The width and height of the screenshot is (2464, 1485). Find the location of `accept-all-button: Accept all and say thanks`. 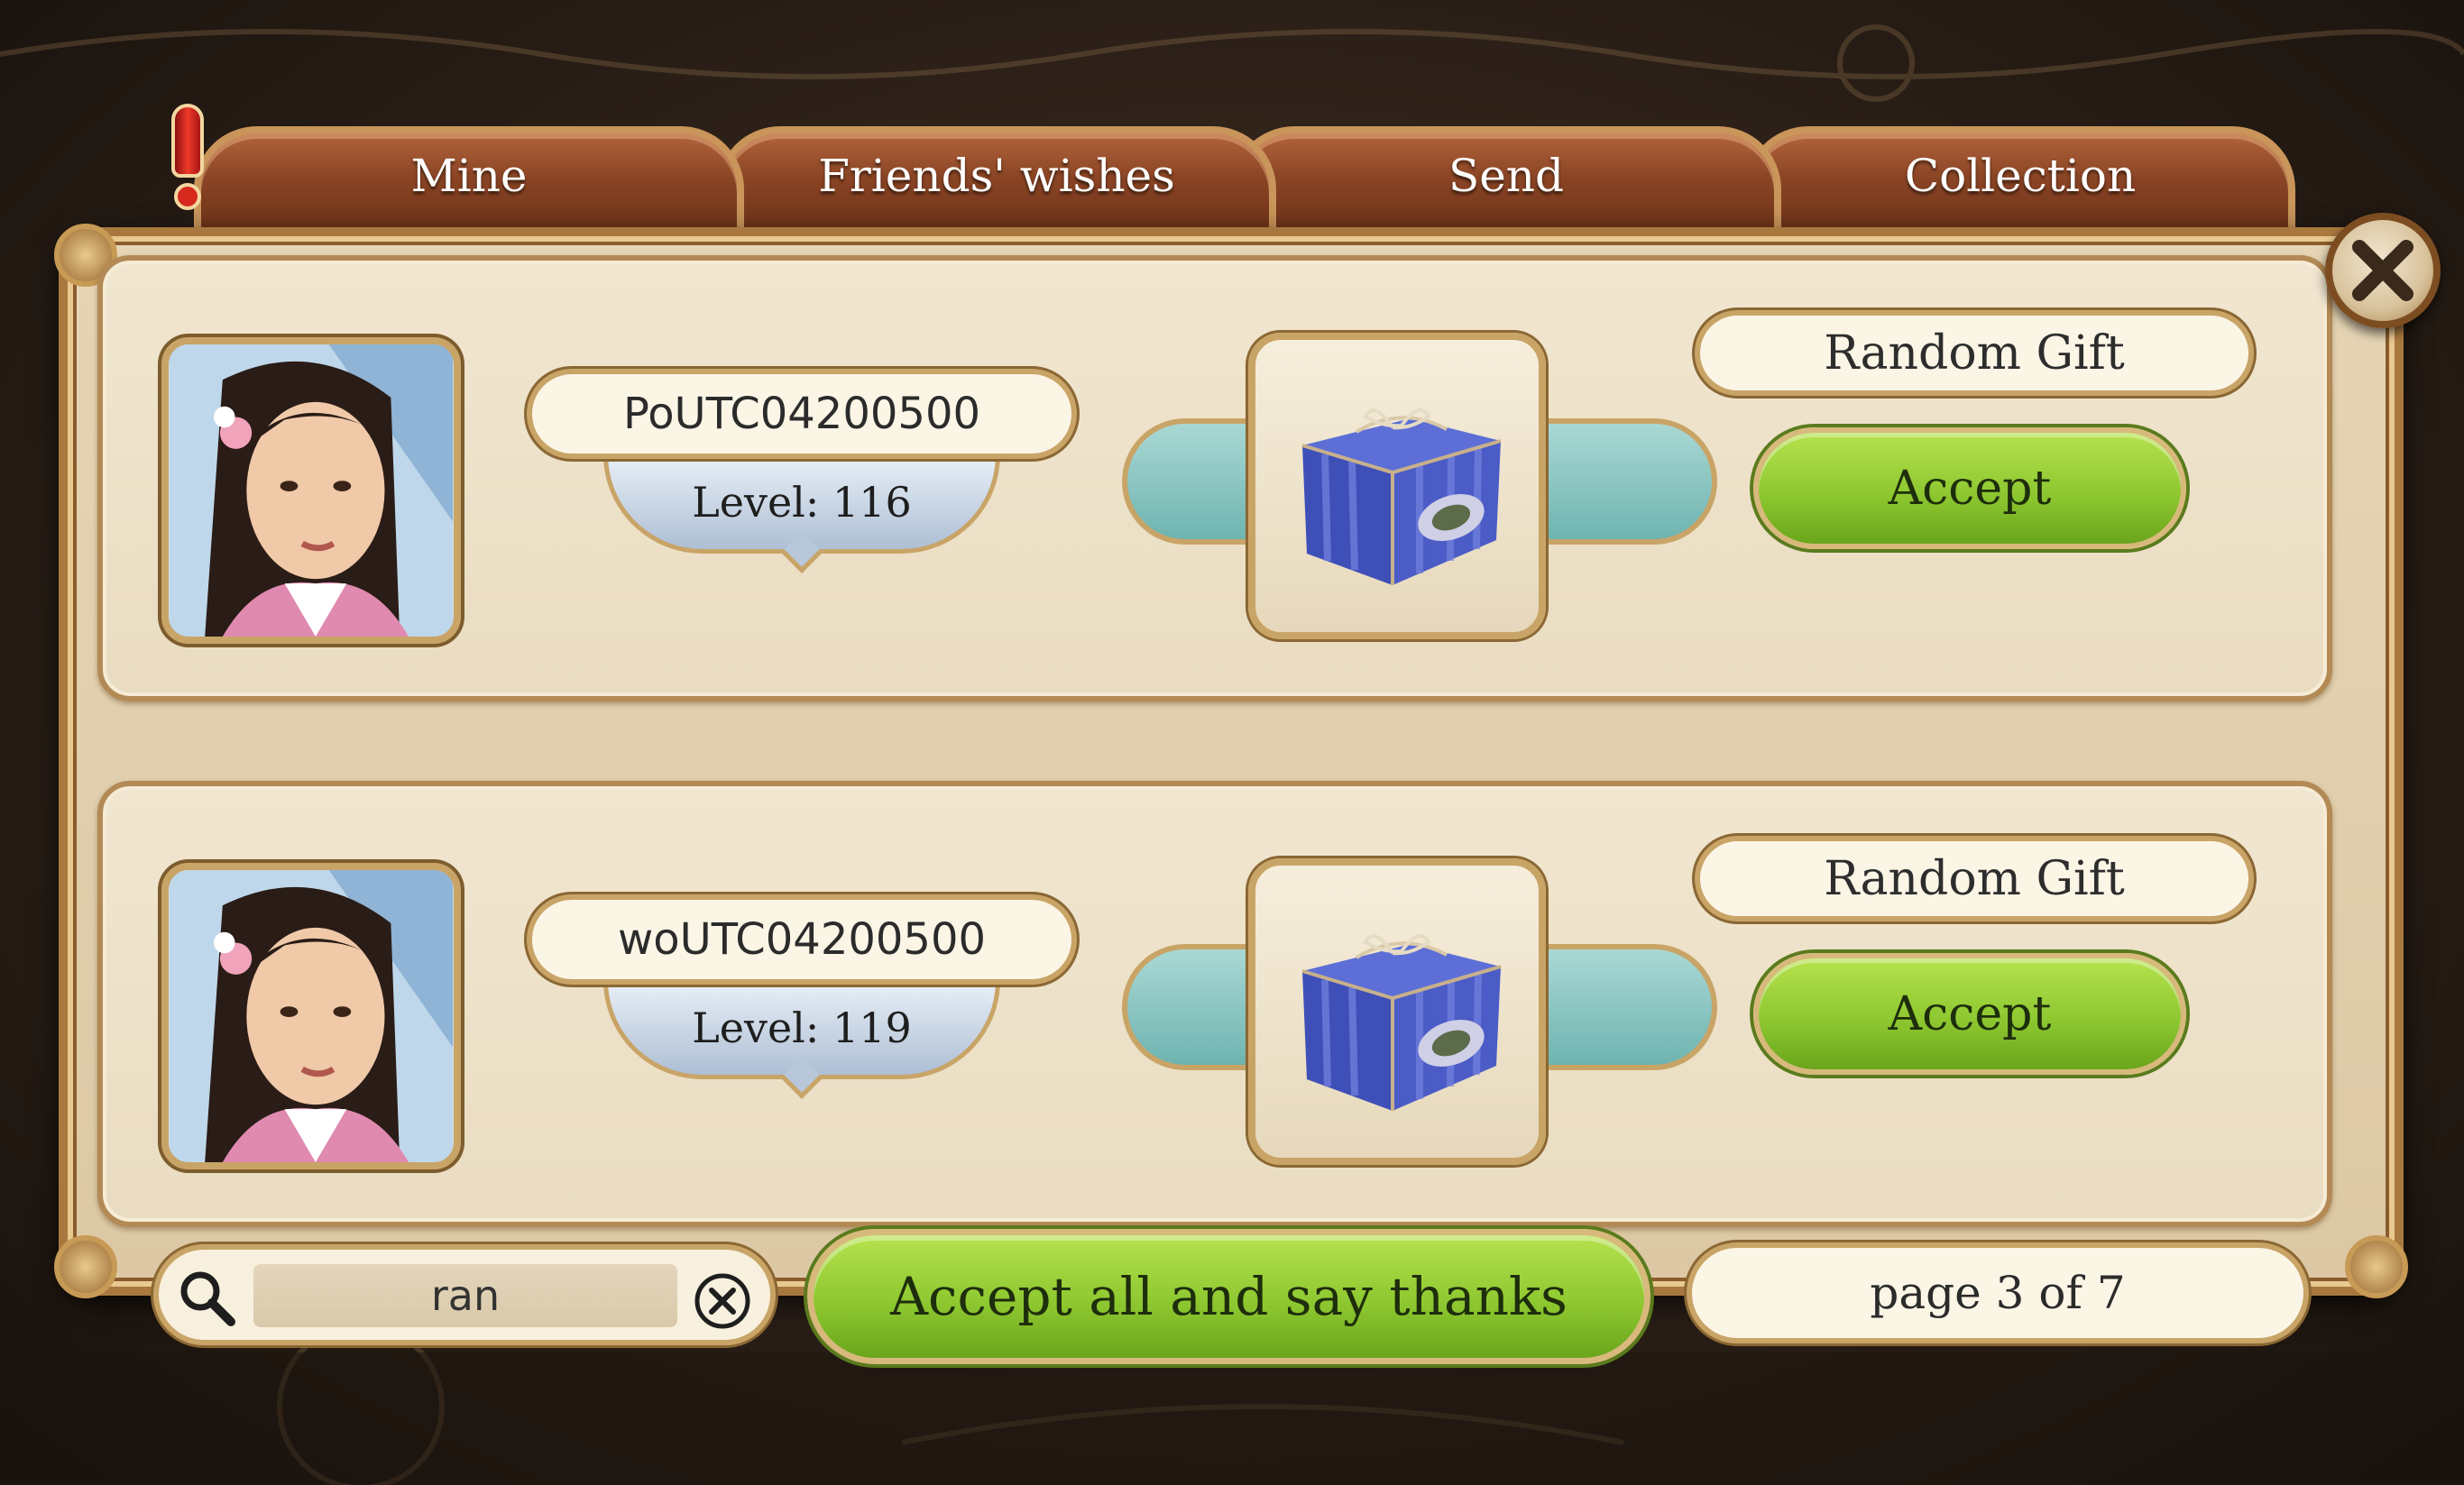

accept-all-button: Accept all and say thanks is located at coordinates (1228, 1296).